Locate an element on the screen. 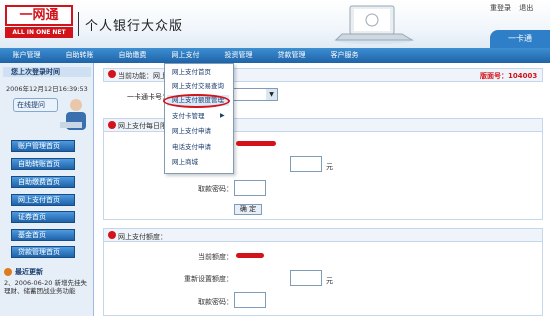 Image resolution: width=550 pixels, height=316 pixels. news-heading: 最近更新 is located at coordinates (29, 272).